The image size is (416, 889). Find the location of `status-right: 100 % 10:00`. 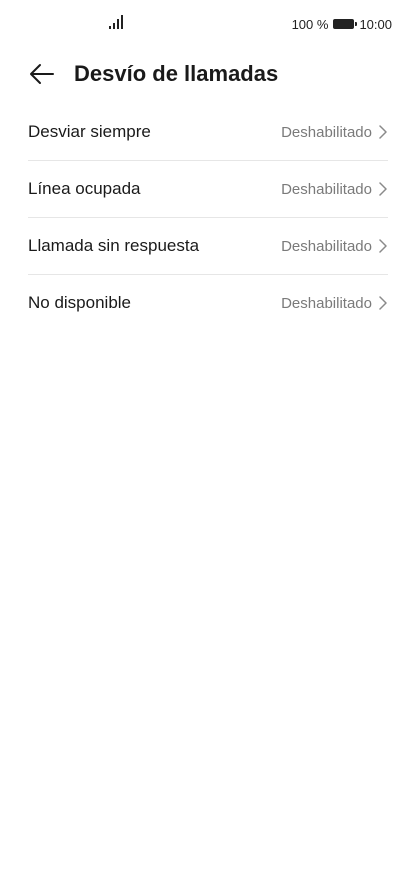

status-right: 100 % 10:00 is located at coordinates (342, 24).